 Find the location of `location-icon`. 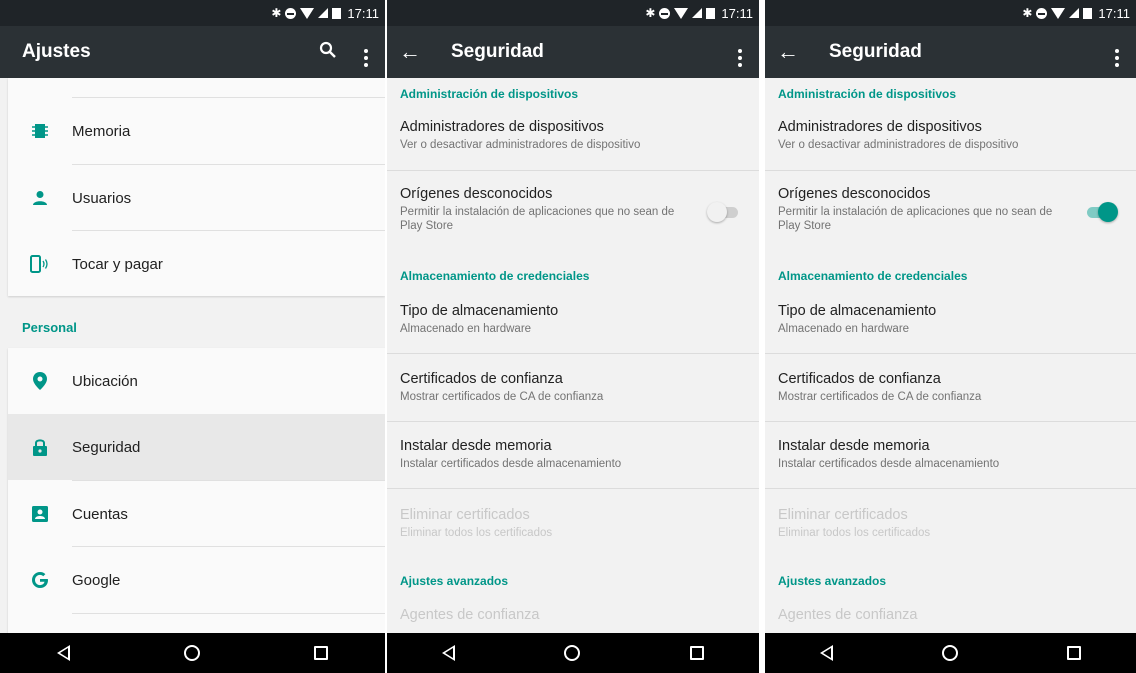

location-icon is located at coordinates (40, 381).